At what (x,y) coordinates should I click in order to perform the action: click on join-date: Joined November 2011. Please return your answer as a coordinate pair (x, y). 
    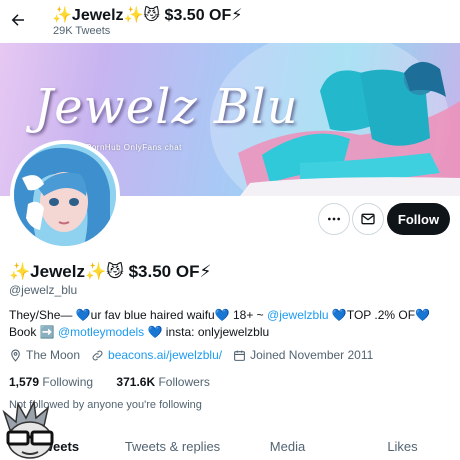
    Looking at the image, I should click on (303, 355).